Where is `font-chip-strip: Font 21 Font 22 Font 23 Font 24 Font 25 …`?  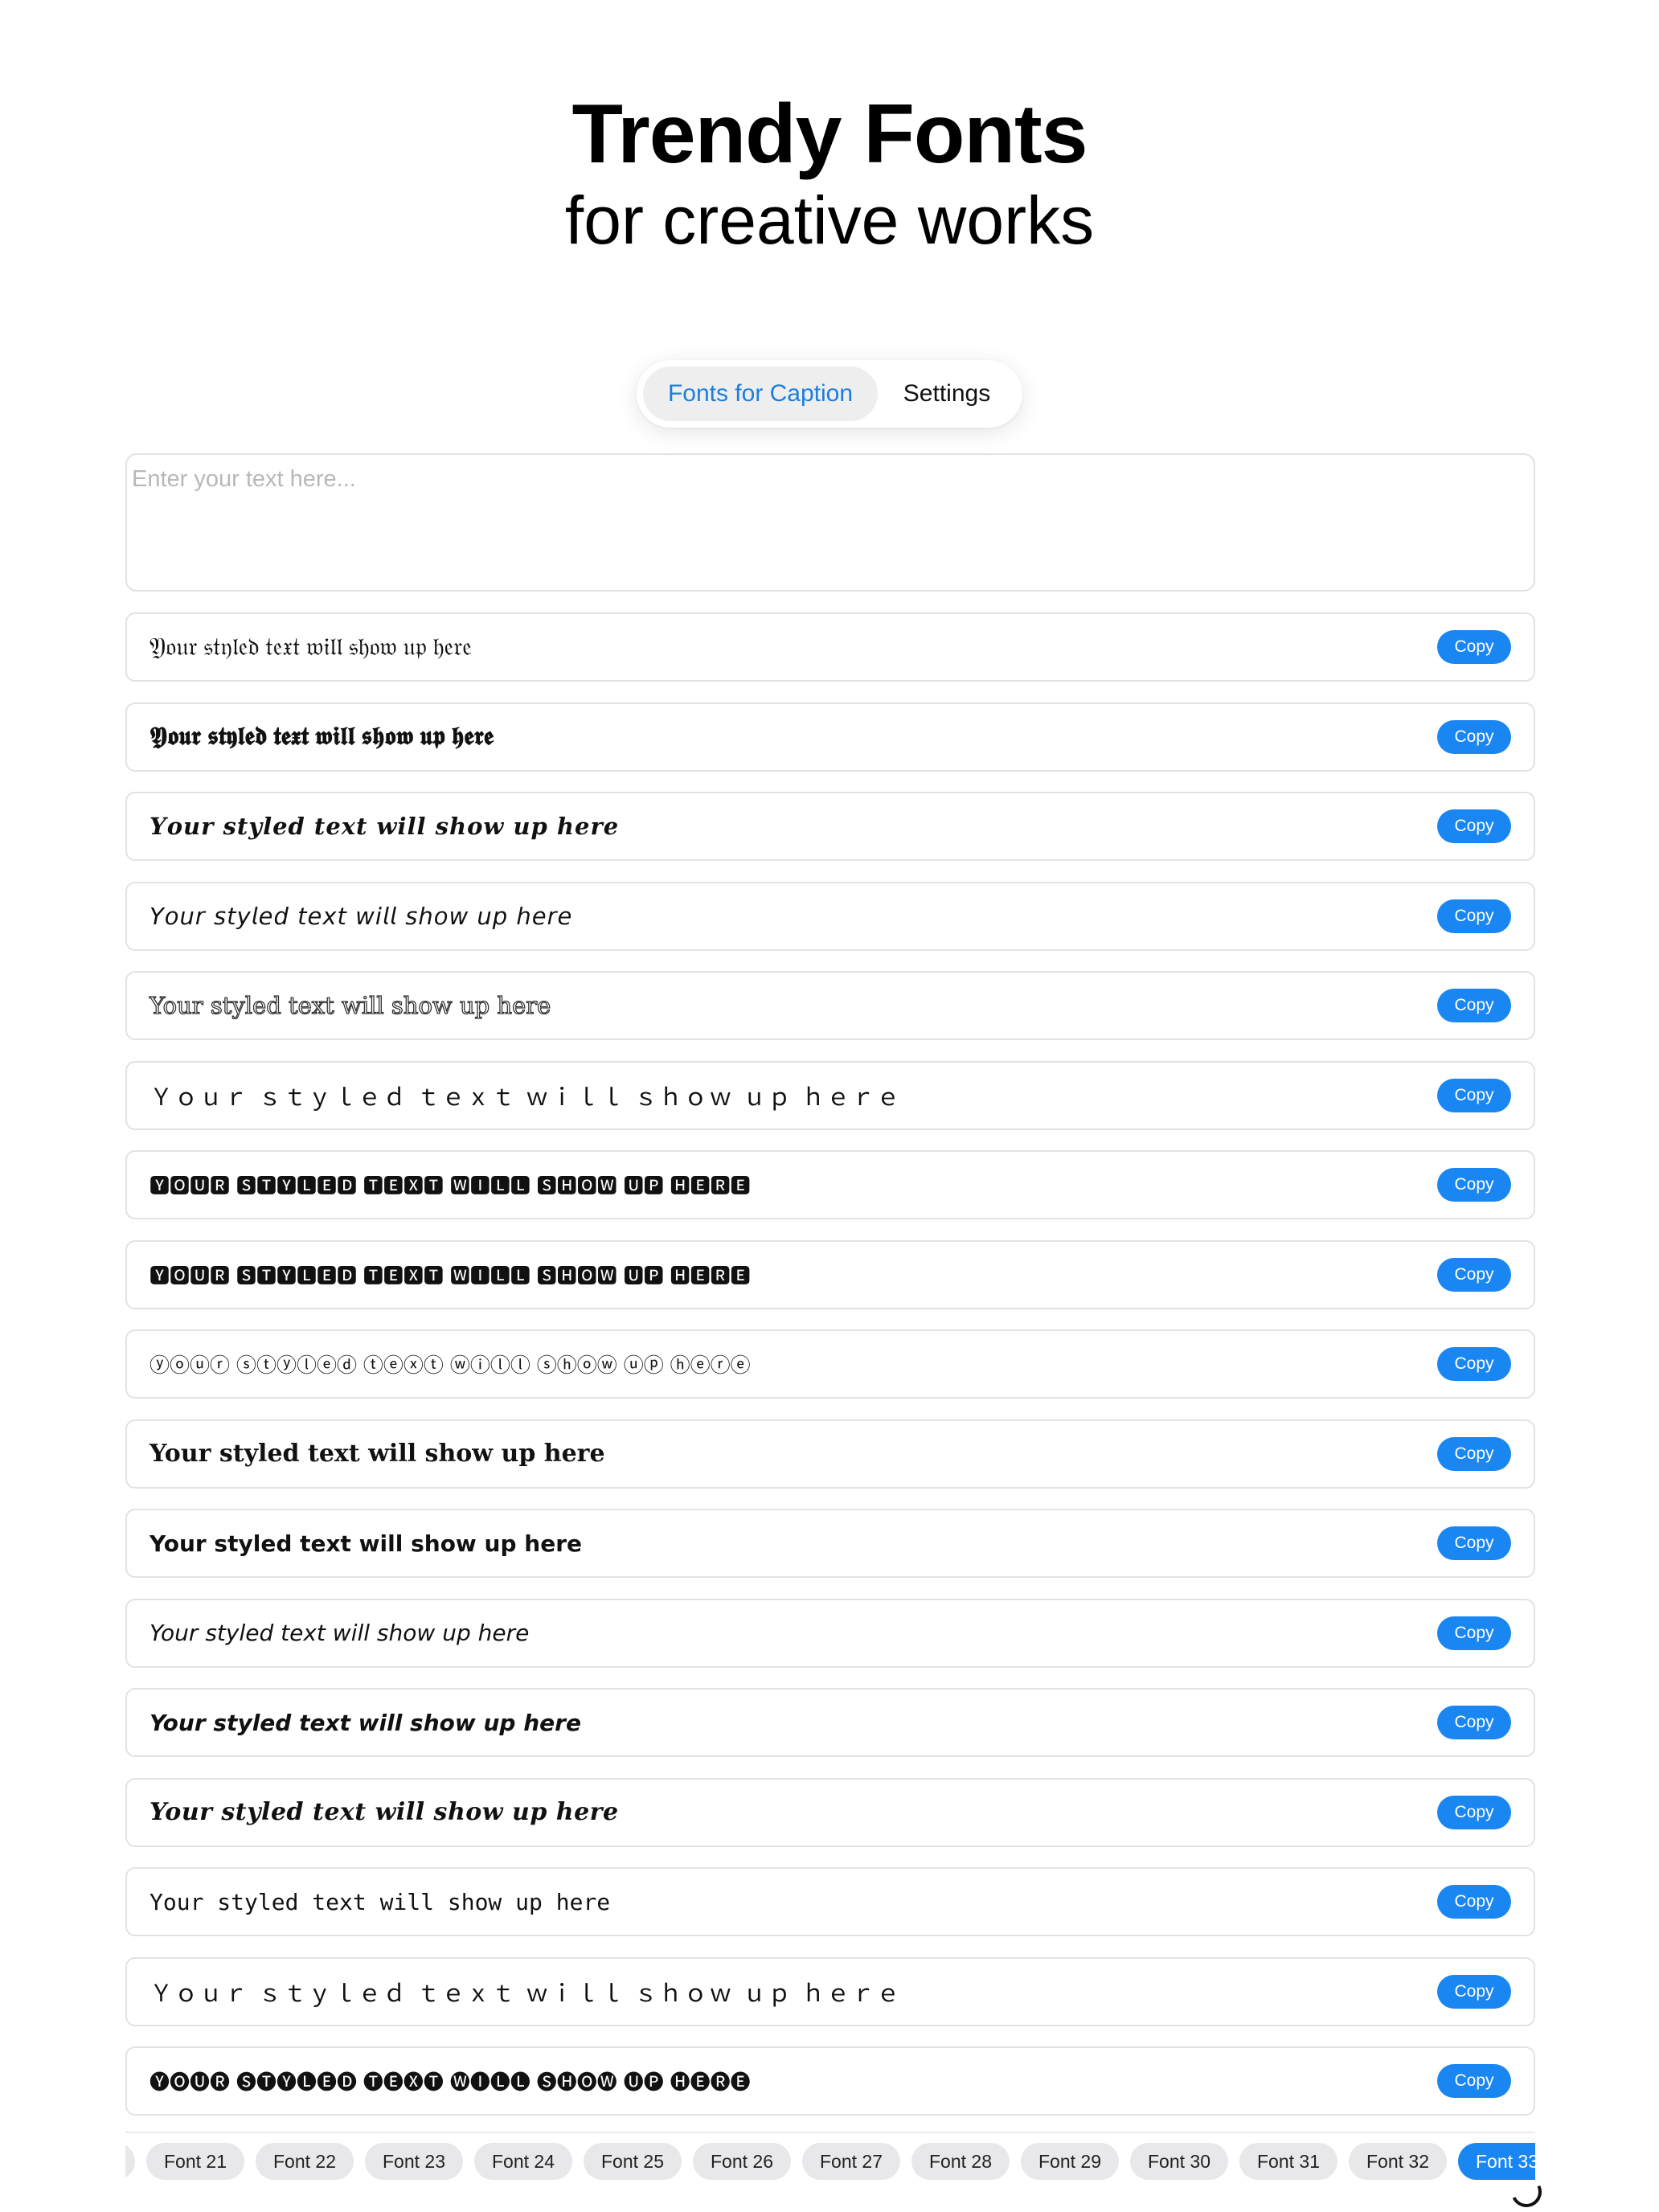 font-chip-strip: Font 21 Font 22 Font 23 Font 24 Font 25 … is located at coordinates (830, 2161).